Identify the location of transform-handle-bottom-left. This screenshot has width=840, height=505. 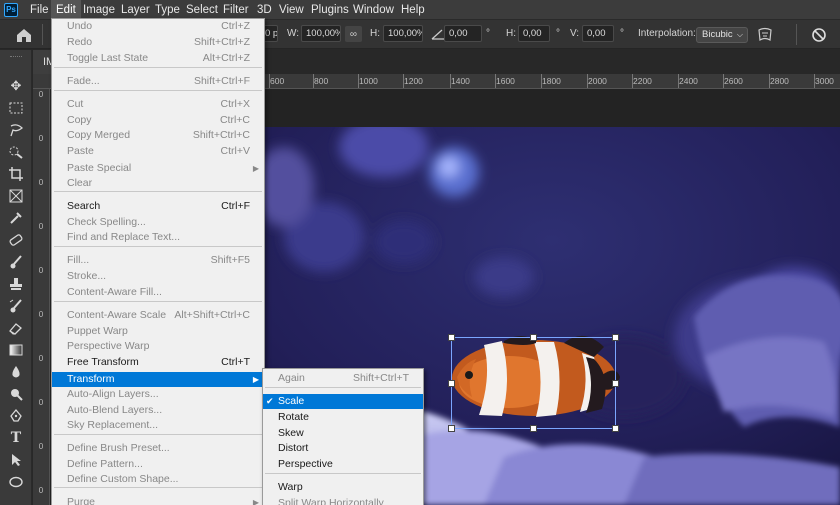
(451, 428).